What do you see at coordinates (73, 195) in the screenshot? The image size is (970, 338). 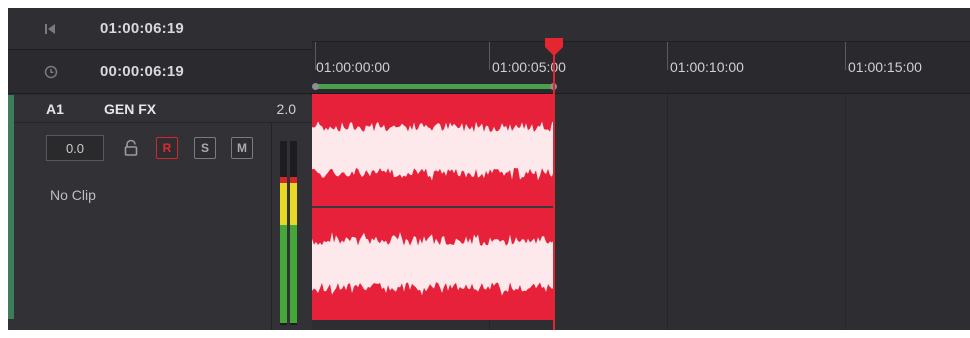 I see `clip-status: No Clip` at bounding box center [73, 195].